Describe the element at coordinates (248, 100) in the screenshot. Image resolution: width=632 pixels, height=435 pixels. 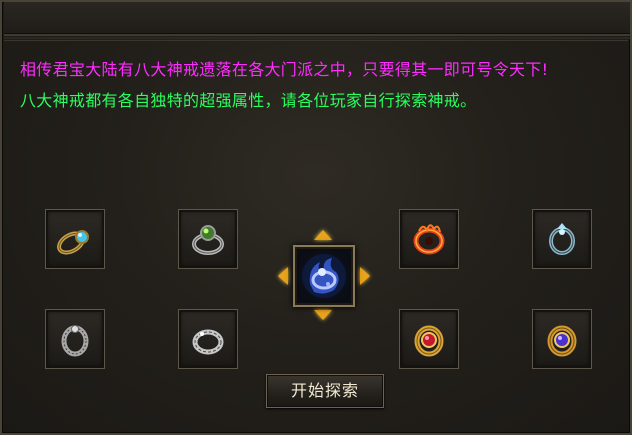
I see `hint-description-line: 八大神戒都有各自独特的超强属性，请各位玩家自行探索神戒。` at that location.